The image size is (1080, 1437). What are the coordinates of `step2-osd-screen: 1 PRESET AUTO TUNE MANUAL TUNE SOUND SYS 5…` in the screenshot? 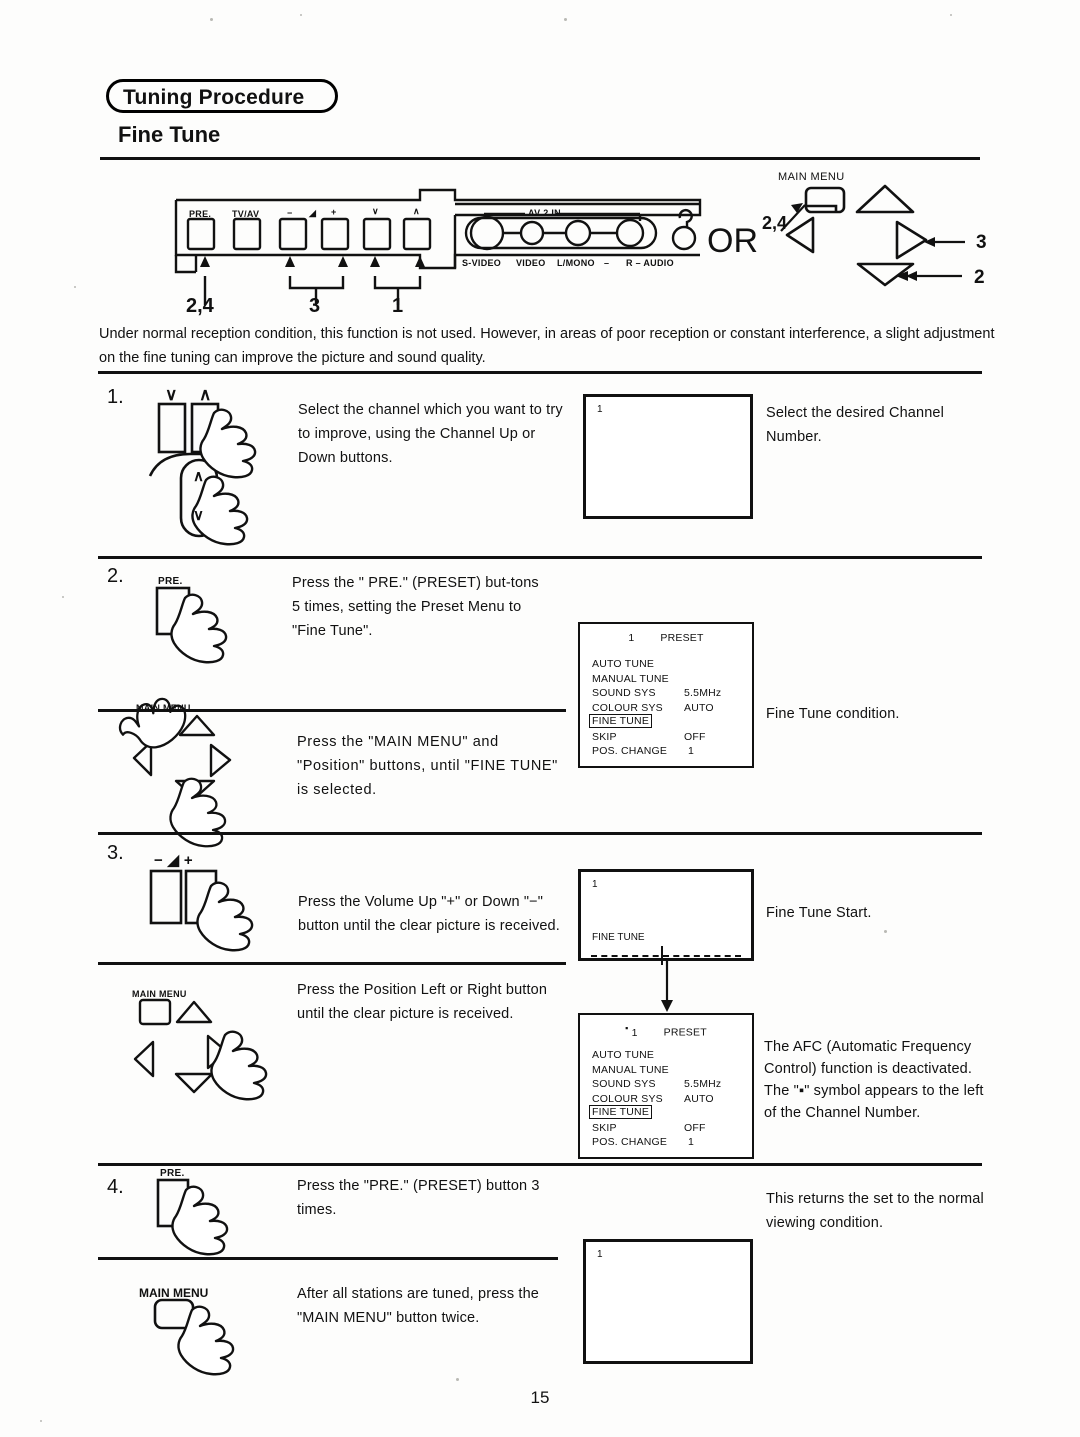 It's located at (666, 695).